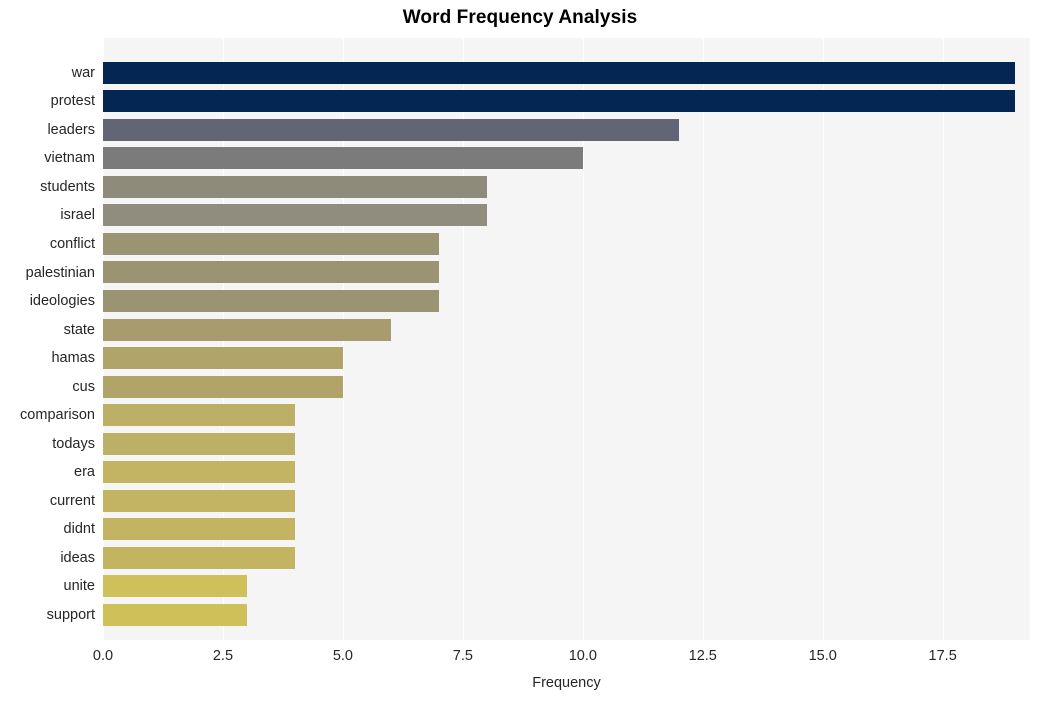 Image resolution: width=1040 pixels, height=701 pixels. What do you see at coordinates (199, 500) in the screenshot?
I see `bar-current` at bounding box center [199, 500].